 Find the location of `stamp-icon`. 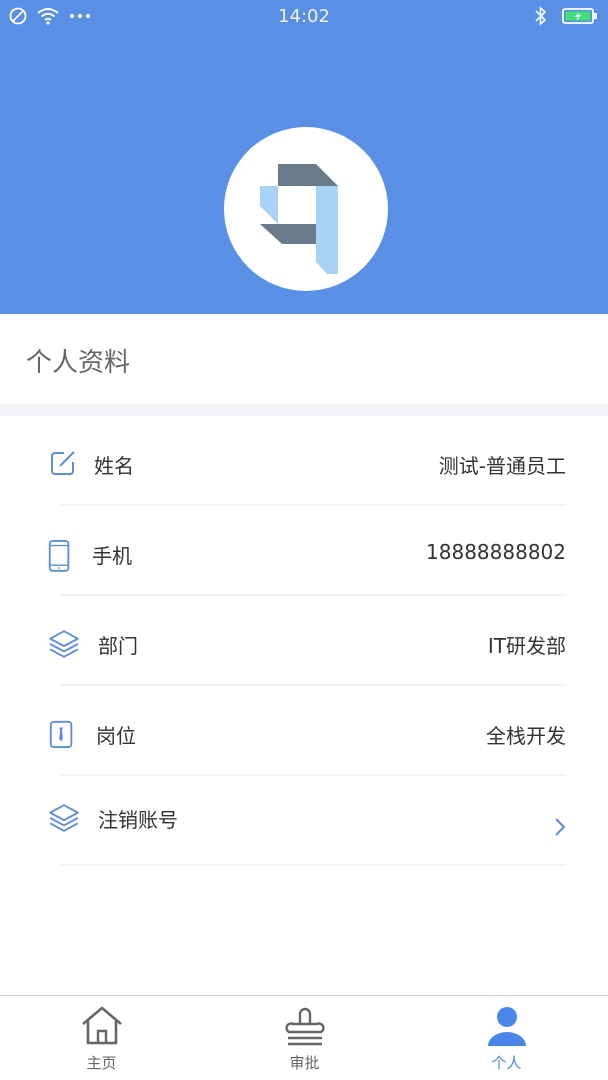

stamp-icon is located at coordinates (304, 1026).